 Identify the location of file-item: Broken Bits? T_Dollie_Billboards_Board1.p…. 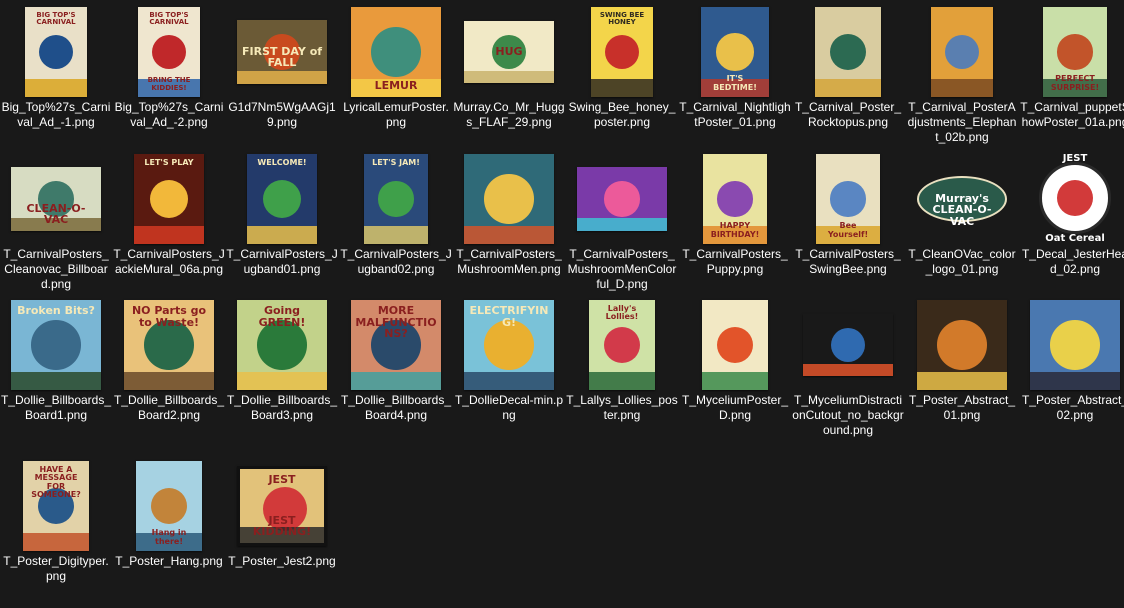
(56, 373).